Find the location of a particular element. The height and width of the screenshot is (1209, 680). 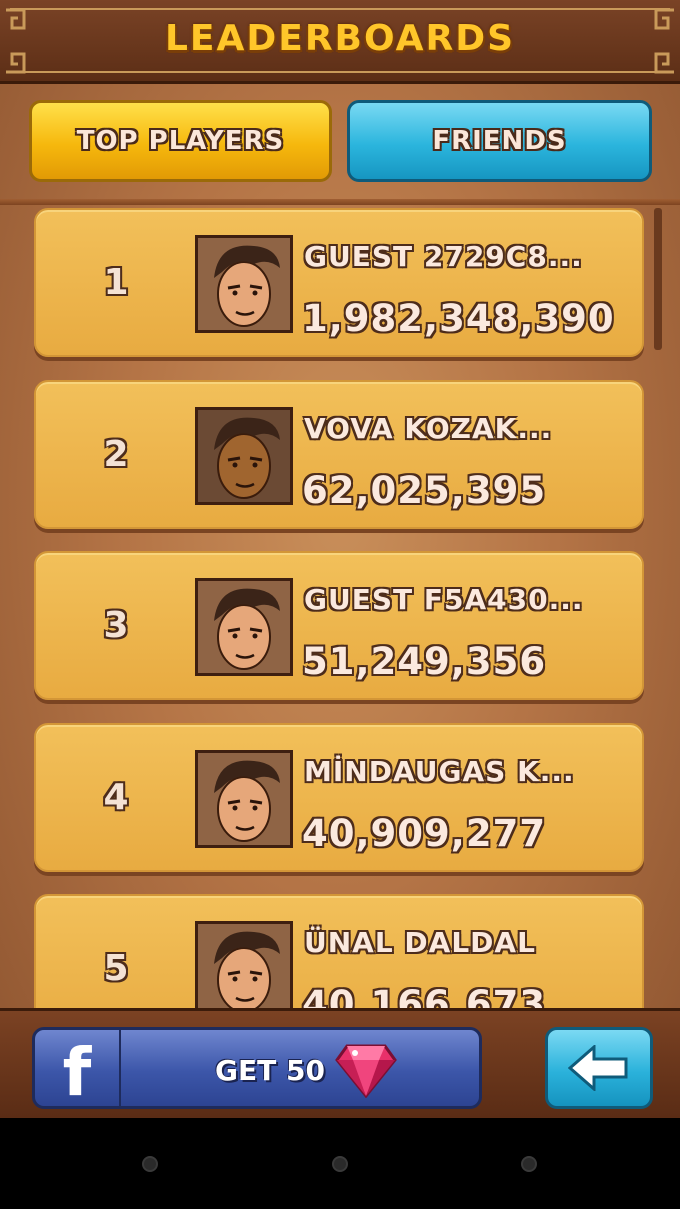

header-bar: LEADERBOARDS is located at coordinates (340, 42).